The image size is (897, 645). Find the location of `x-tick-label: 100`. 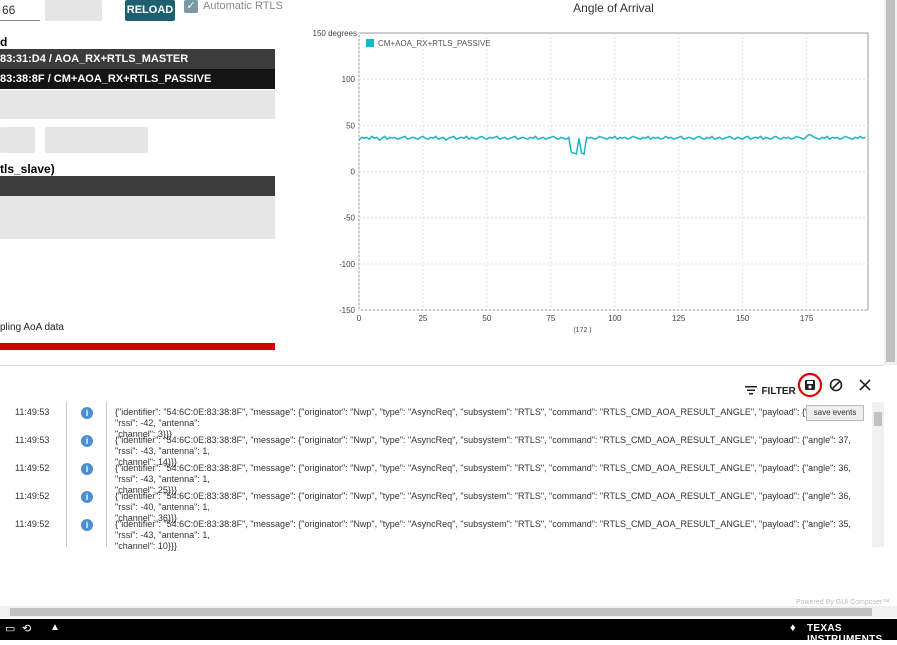

x-tick-label: 100 is located at coordinates (615, 318).